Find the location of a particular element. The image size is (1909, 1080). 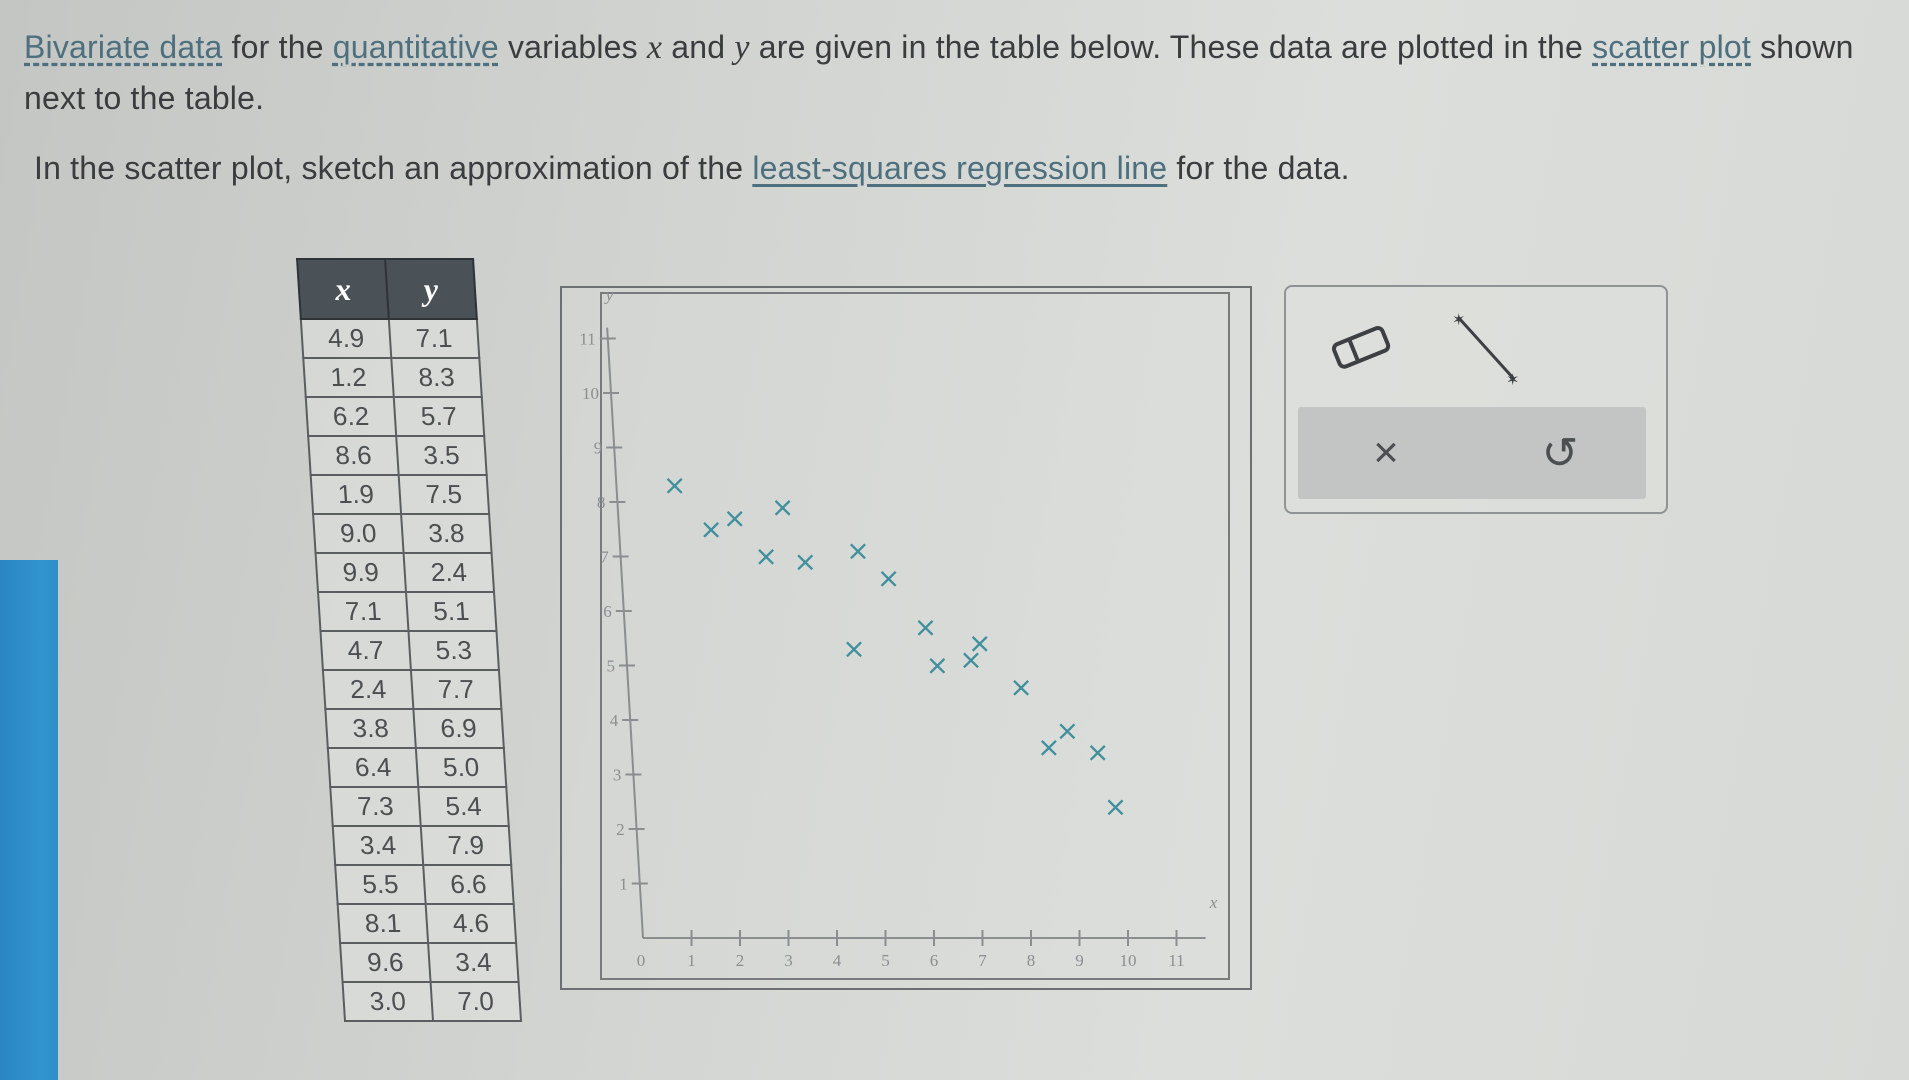

undo-button: ↺ is located at coordinates (1560, 453).